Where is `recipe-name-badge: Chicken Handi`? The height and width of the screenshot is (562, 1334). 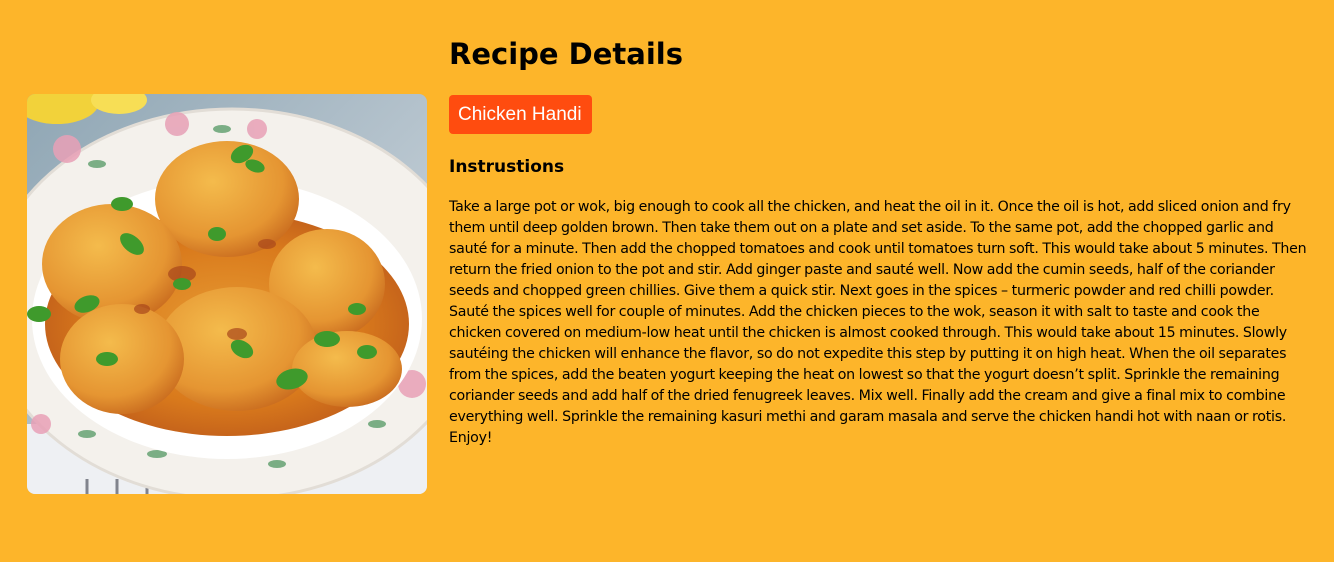
recipe-name-badge: Chicken Handi is located at coordinates (520, 114).